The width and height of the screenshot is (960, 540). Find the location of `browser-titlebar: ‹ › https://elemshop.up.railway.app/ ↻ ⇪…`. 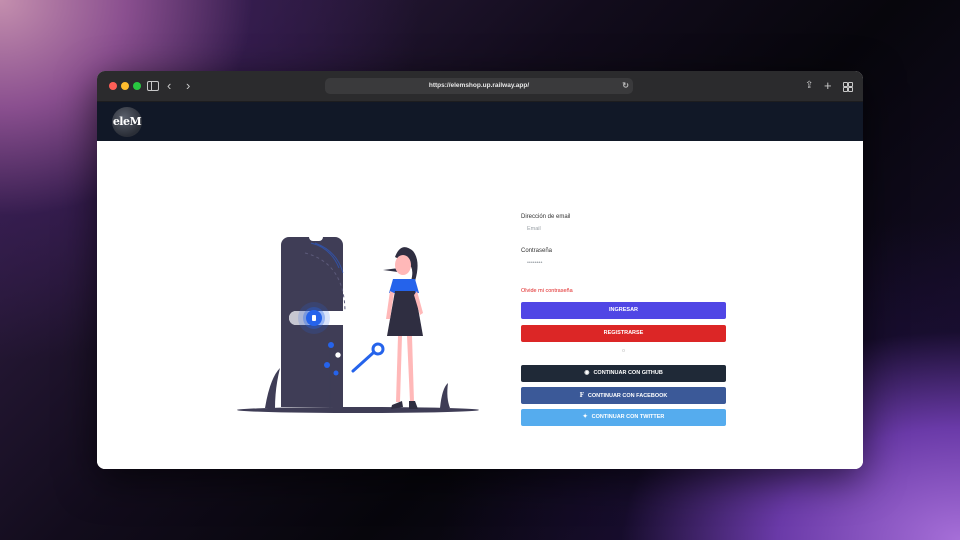

browser-titlebar: ‹ › https://elemshop.up.railway.app/ ↻ ⇪… is located at coordinates (480, 86).